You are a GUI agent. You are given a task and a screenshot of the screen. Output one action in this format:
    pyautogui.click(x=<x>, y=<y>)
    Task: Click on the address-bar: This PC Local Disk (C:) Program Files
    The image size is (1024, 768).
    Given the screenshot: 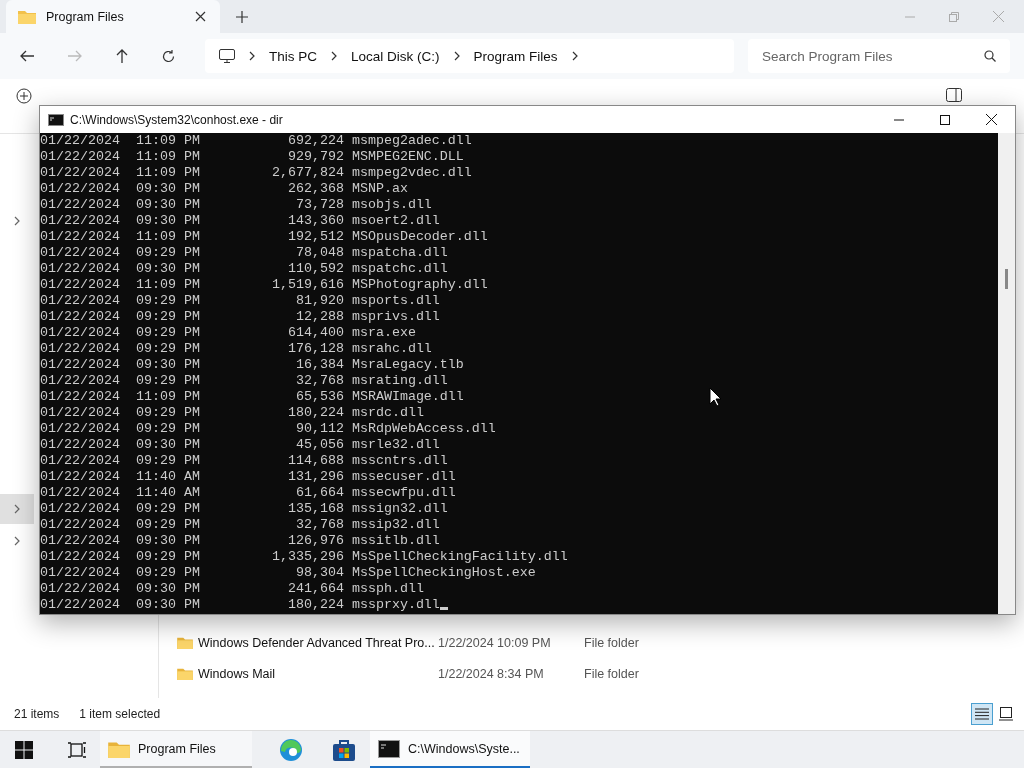 What is the action you would take?
    pyautogui.click(x=469, y=56)
    